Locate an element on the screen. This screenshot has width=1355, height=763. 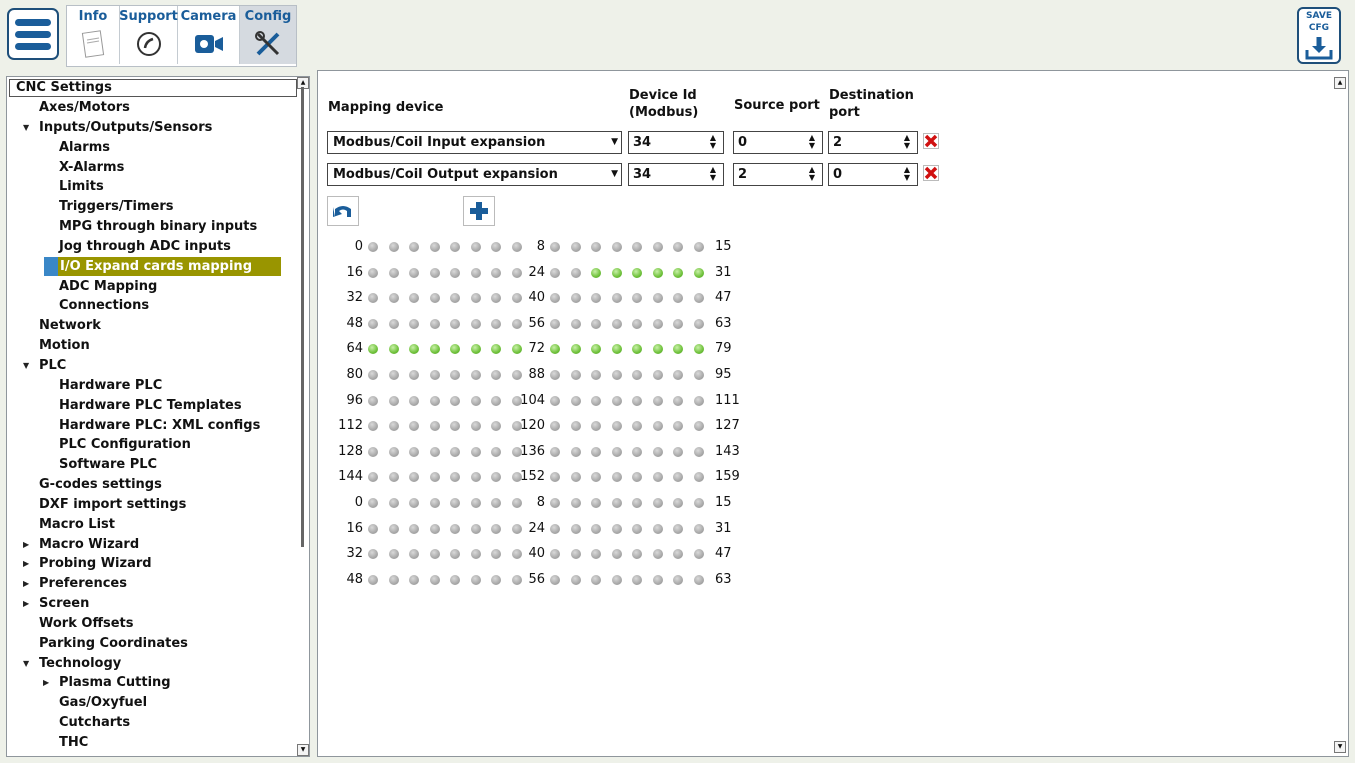
tree-item: Axes/Motors is located at coordinates (155, 108).